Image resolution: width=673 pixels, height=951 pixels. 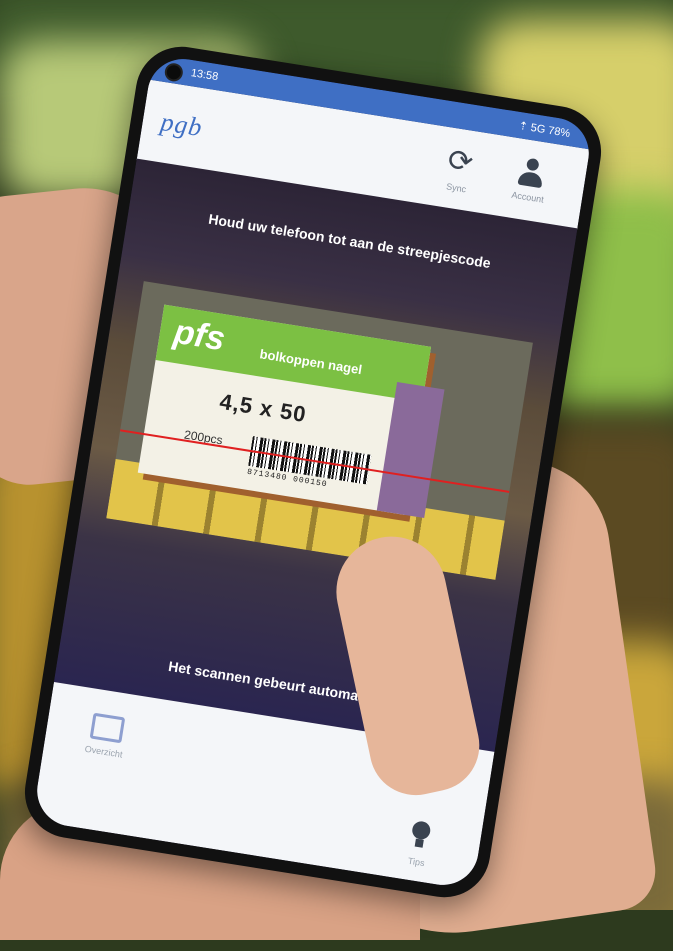 What do you see at coordinates (199, 335) in the screenshot?
I see `product-brand: pfs` at bounding box center [199, 335].